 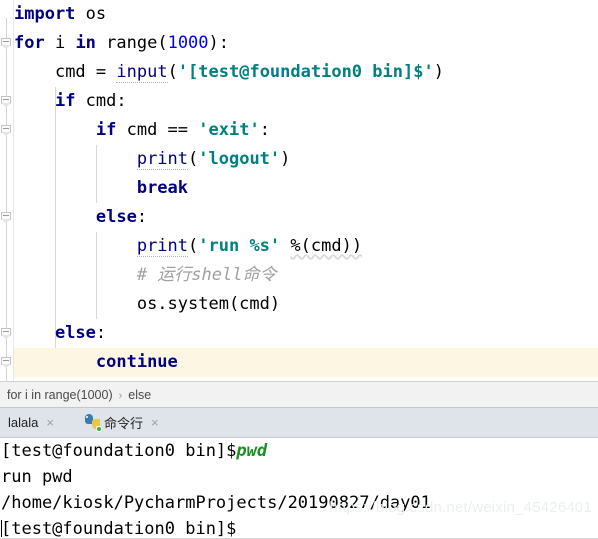 What do you see at coordinates (60, 395) in the screenshot?
I see `breadcrumb-item: for i in range(1000)` at bounding box center [60, 395].